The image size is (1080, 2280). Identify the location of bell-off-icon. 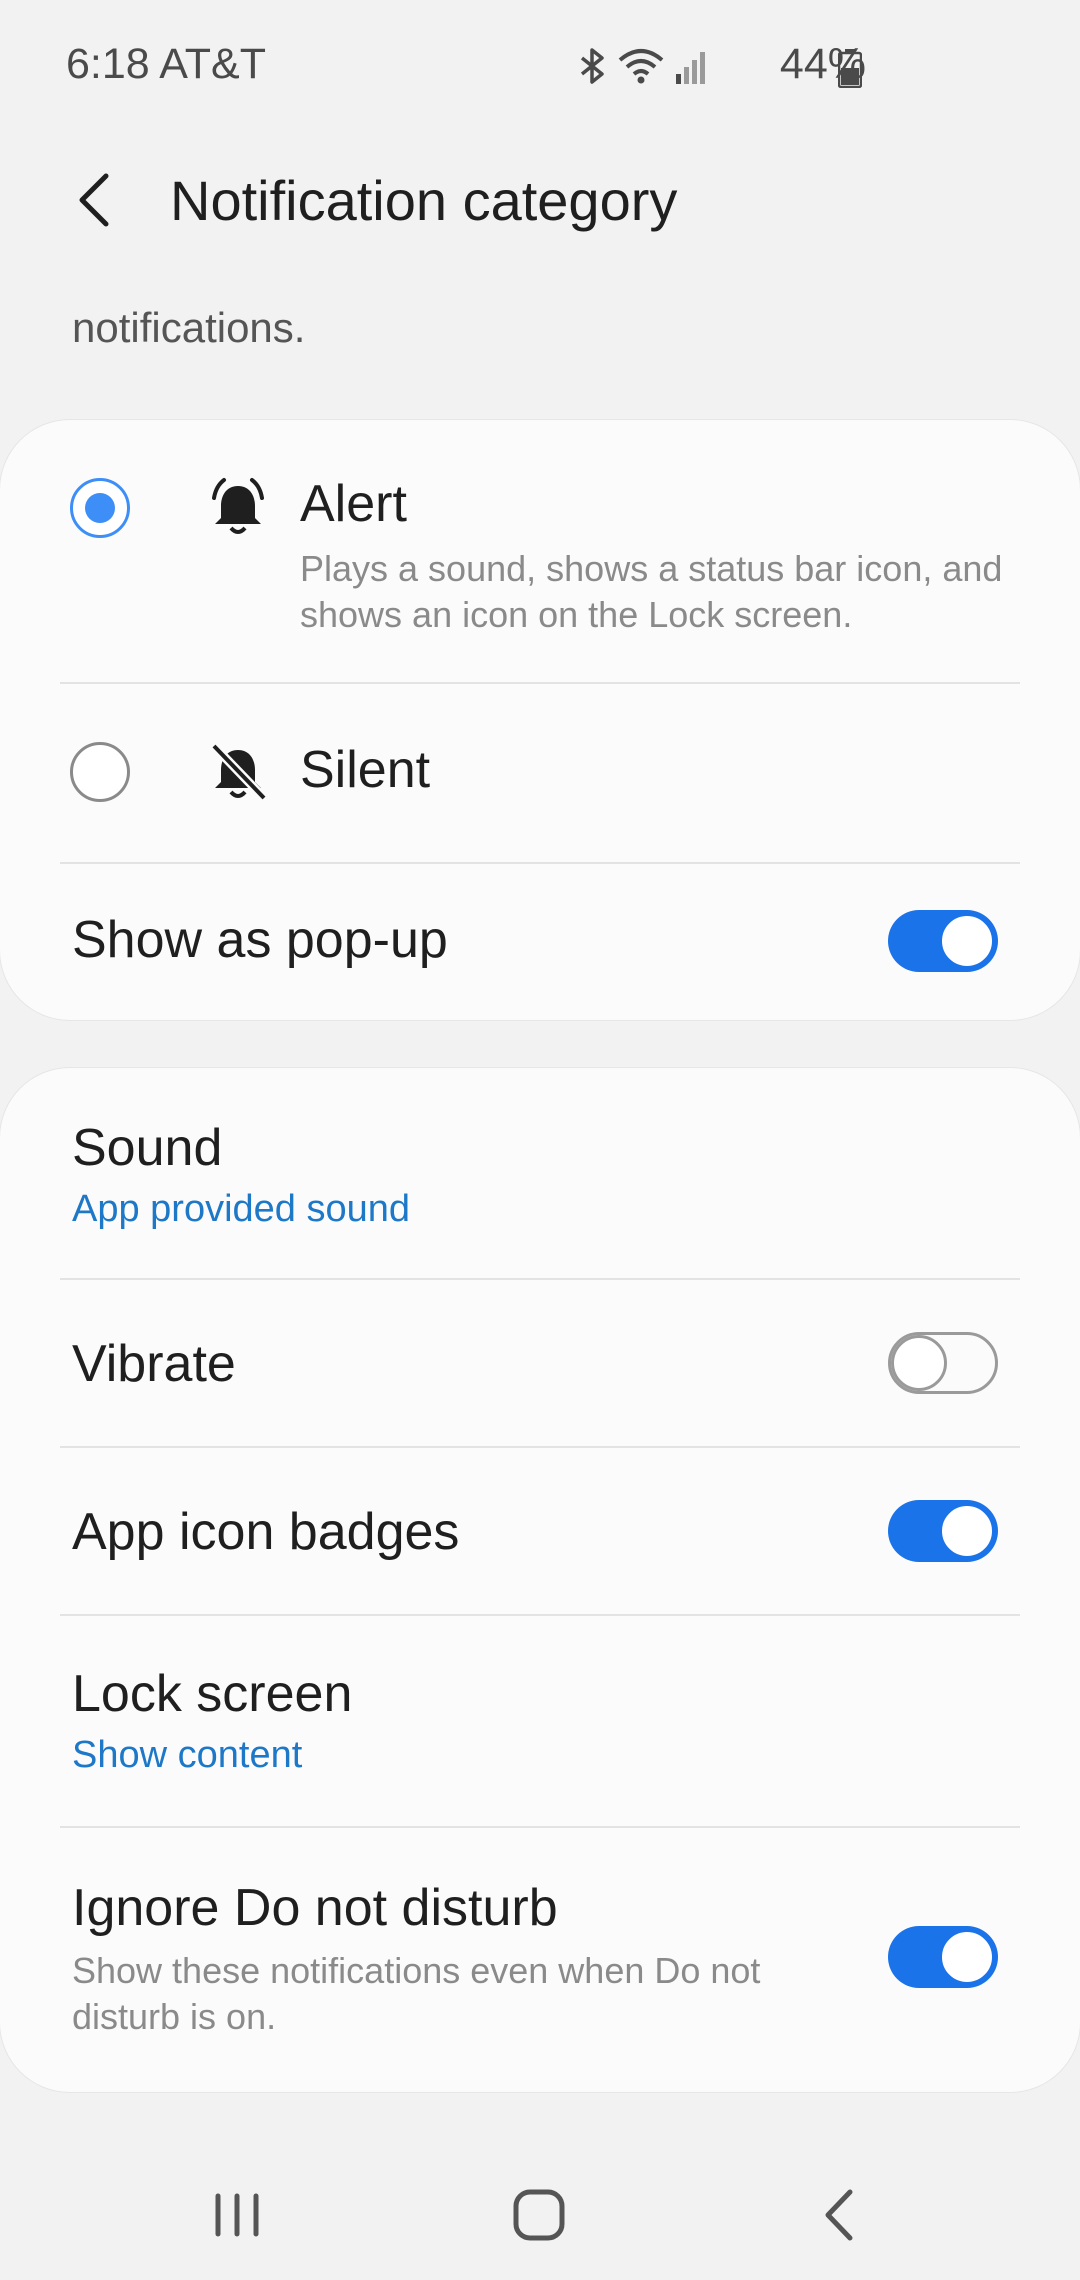
(239, 772).